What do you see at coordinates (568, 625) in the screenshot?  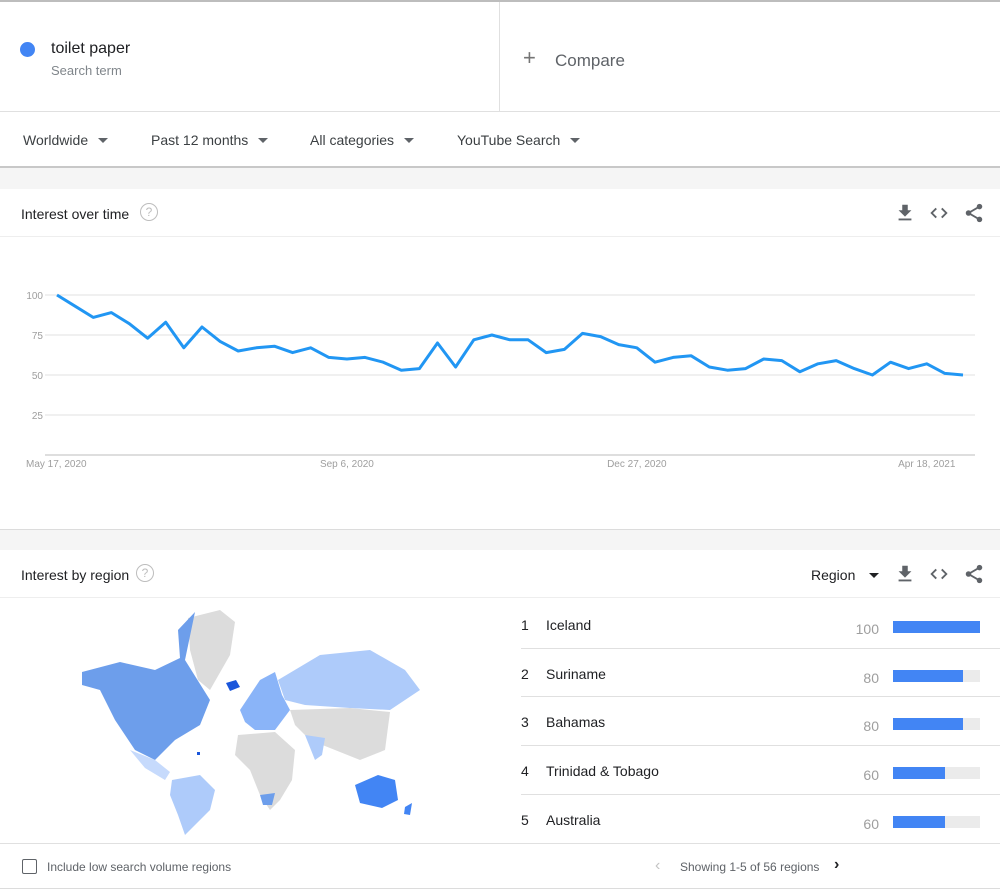 I see `region-name: Iceland` at bounding box center [568, 625].